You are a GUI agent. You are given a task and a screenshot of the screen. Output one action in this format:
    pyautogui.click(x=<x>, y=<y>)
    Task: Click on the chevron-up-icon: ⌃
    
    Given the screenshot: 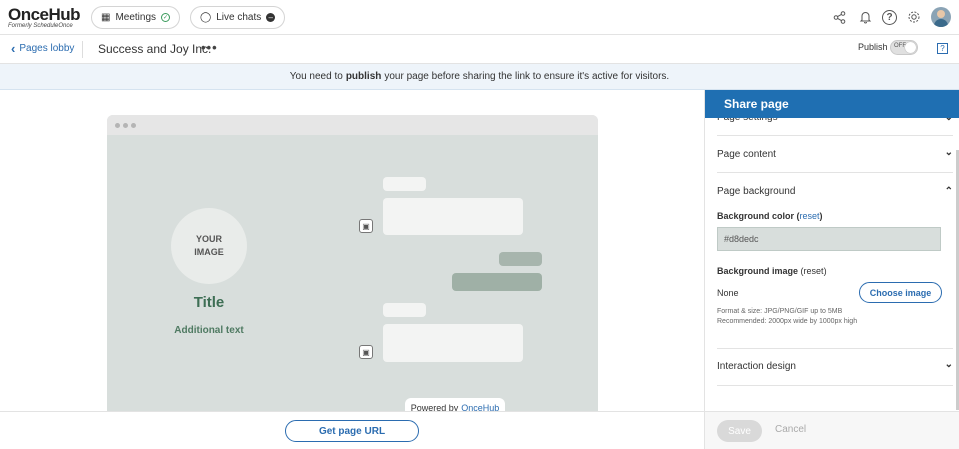 What is the action you would take?
    pyautogui.click(x=948, y=191)
    